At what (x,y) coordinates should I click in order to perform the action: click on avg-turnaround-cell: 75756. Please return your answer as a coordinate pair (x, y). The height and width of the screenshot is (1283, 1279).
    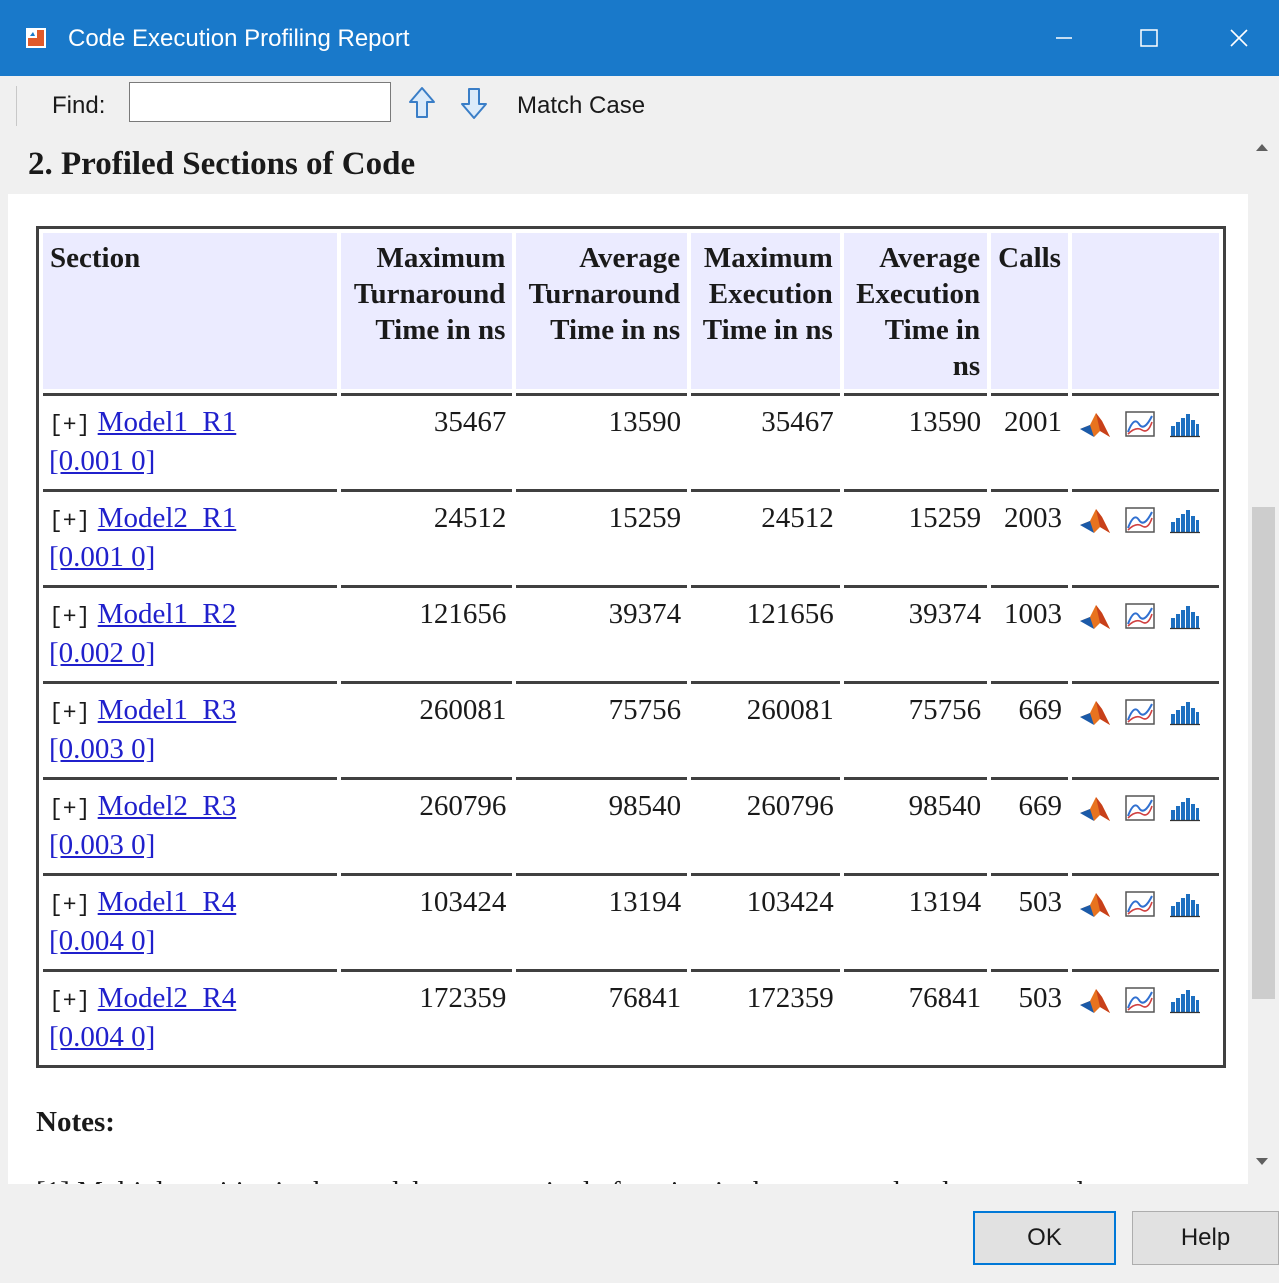
    Looking at the image, I should click on (602, 727).